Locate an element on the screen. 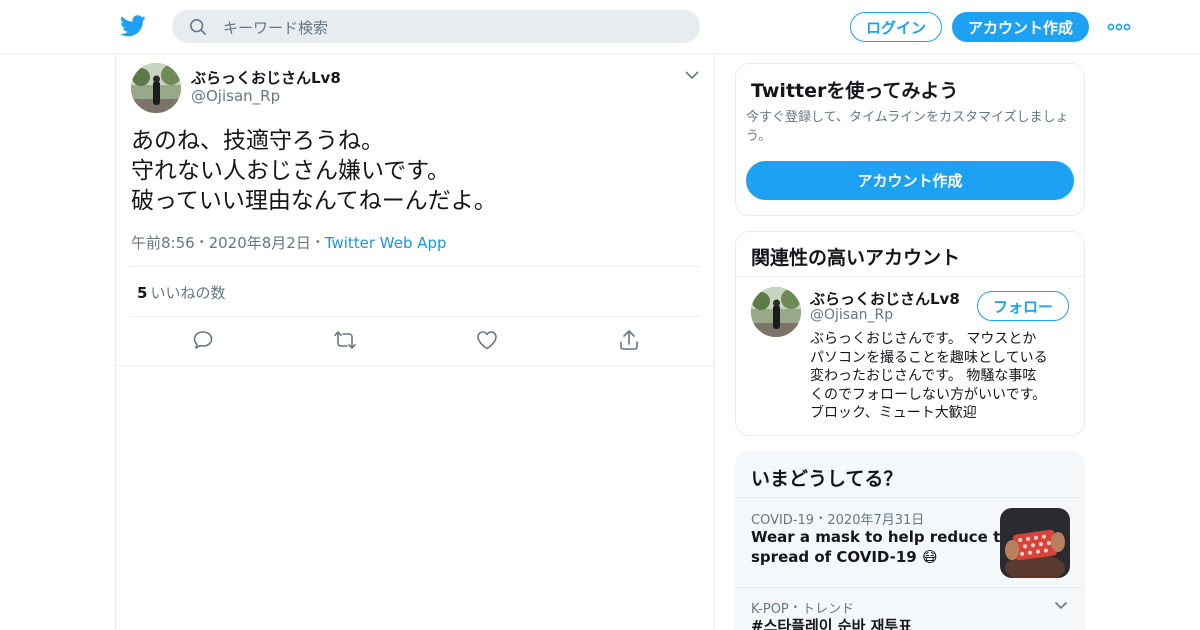  more-icon is located at coordinates (1119, 27).